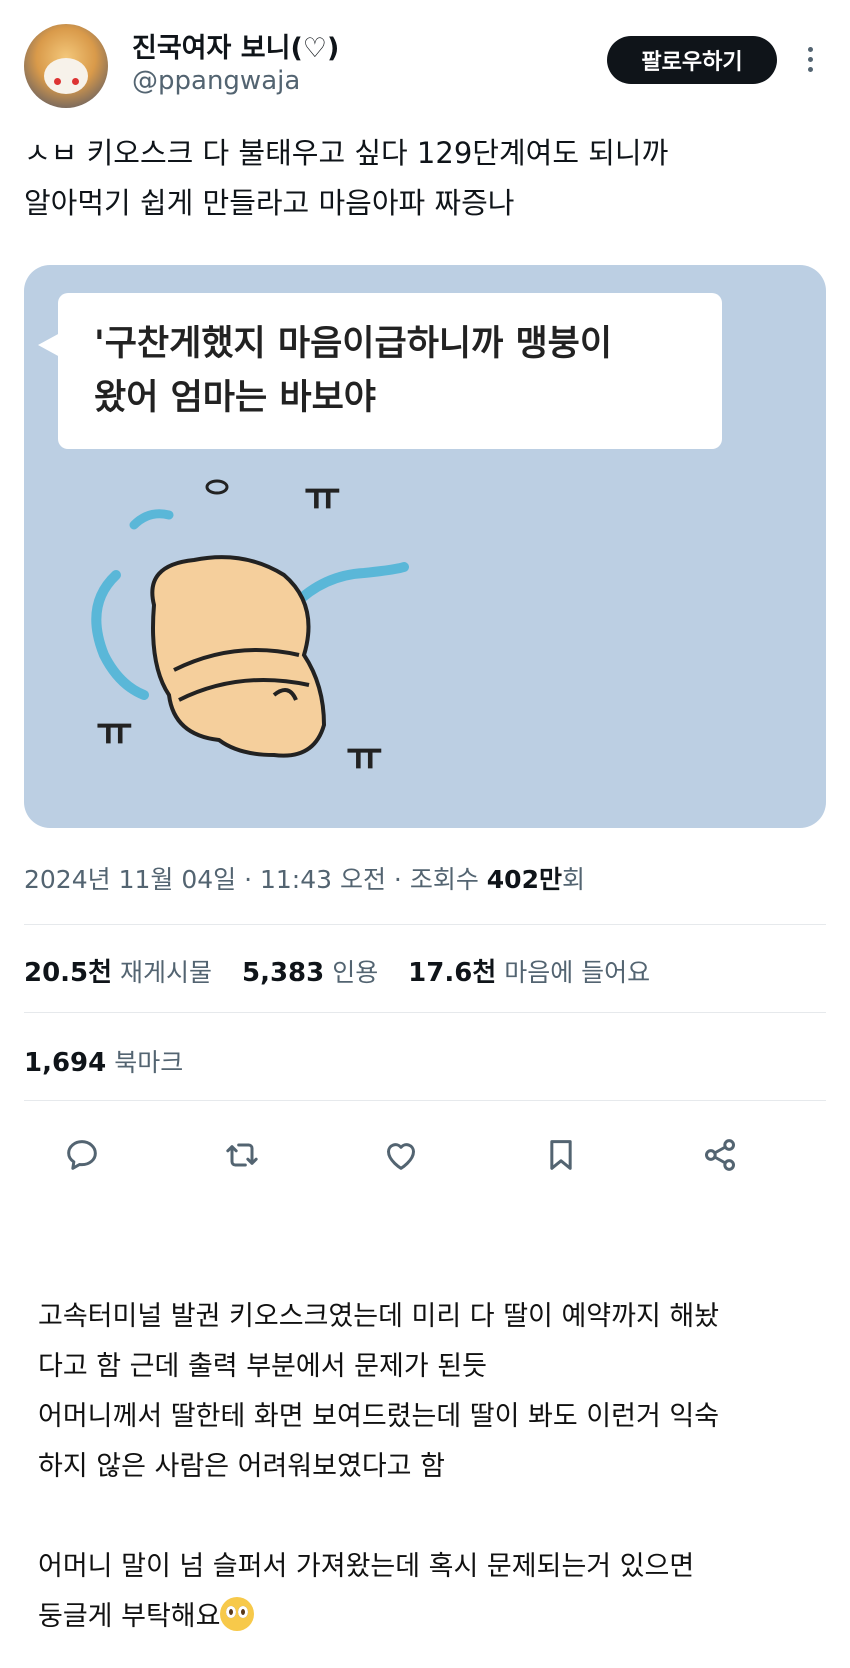 The width and height of the screenshot is (850, 1668). I want to click on speech-bubble-line: '구찬게했지 마음이급하니까 맹붕이, so click(353, 344).